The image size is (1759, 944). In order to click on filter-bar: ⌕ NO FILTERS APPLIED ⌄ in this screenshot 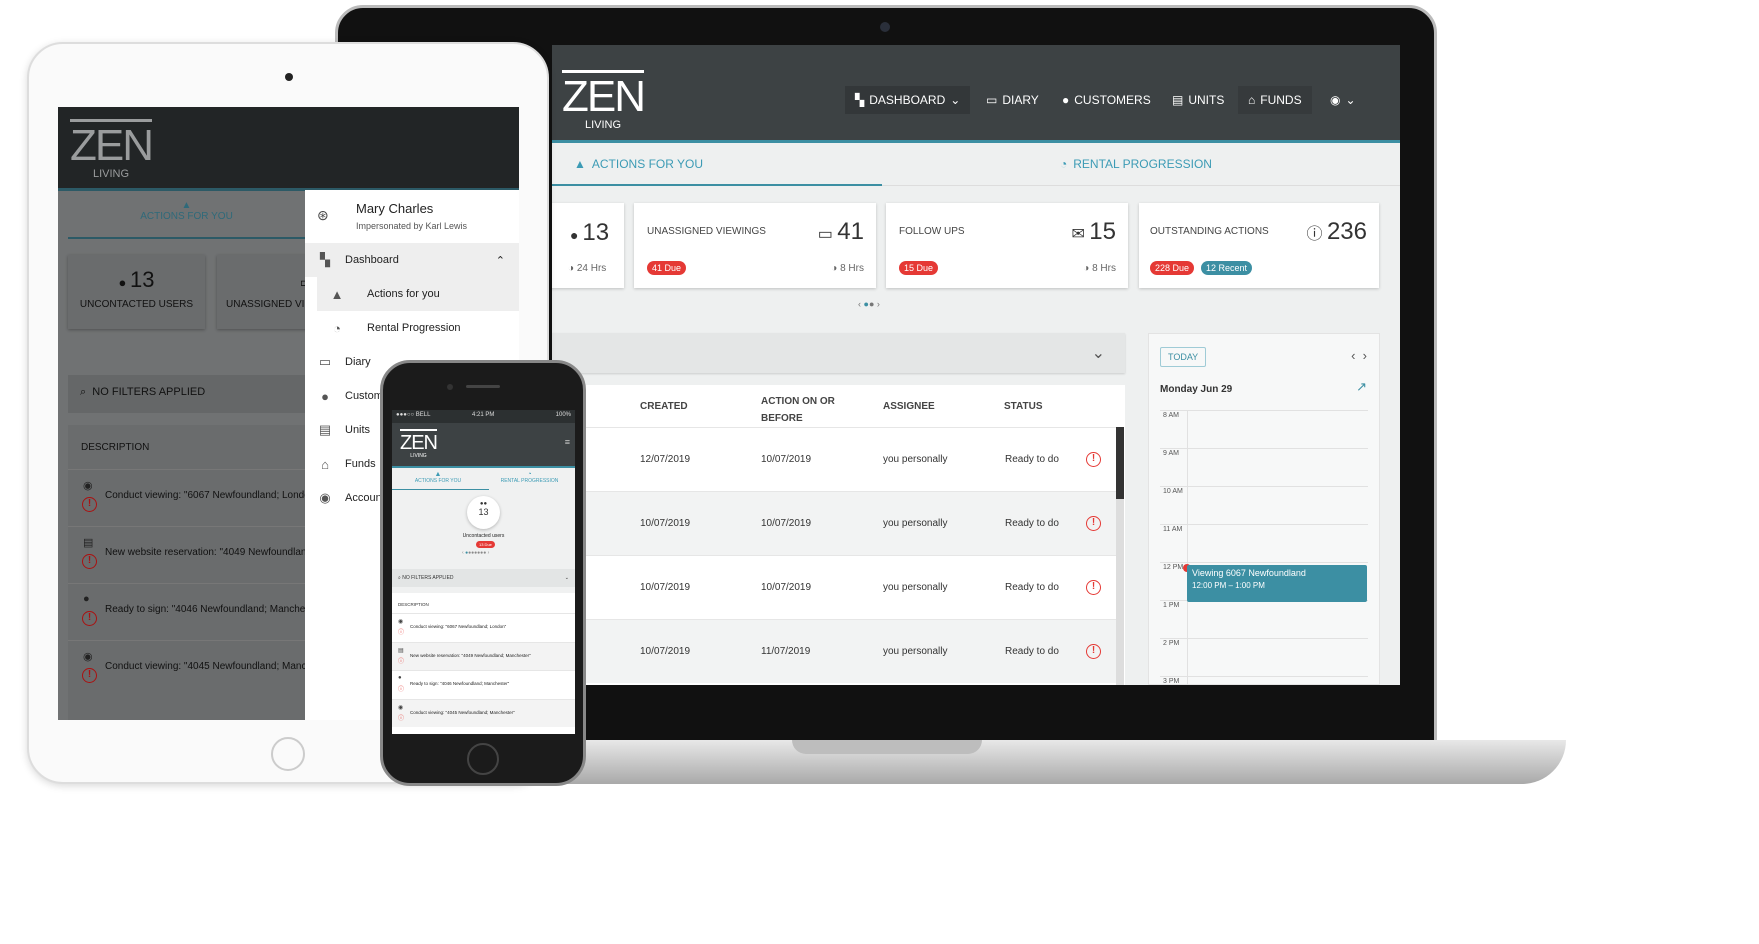, I will do `click(483, 578)`.